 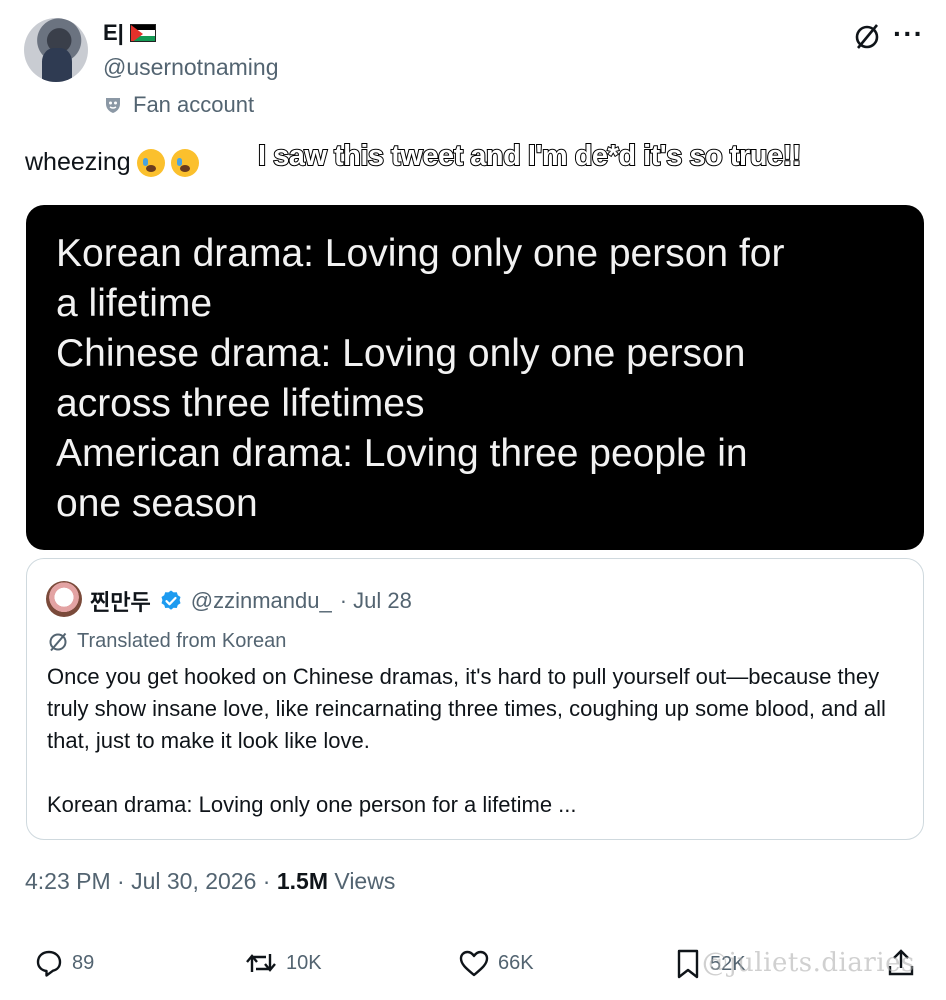 What do you see at coordinates (113, 105) in the screenshot?
I see `fan-mask-icon` at bounding box center [113, 105].